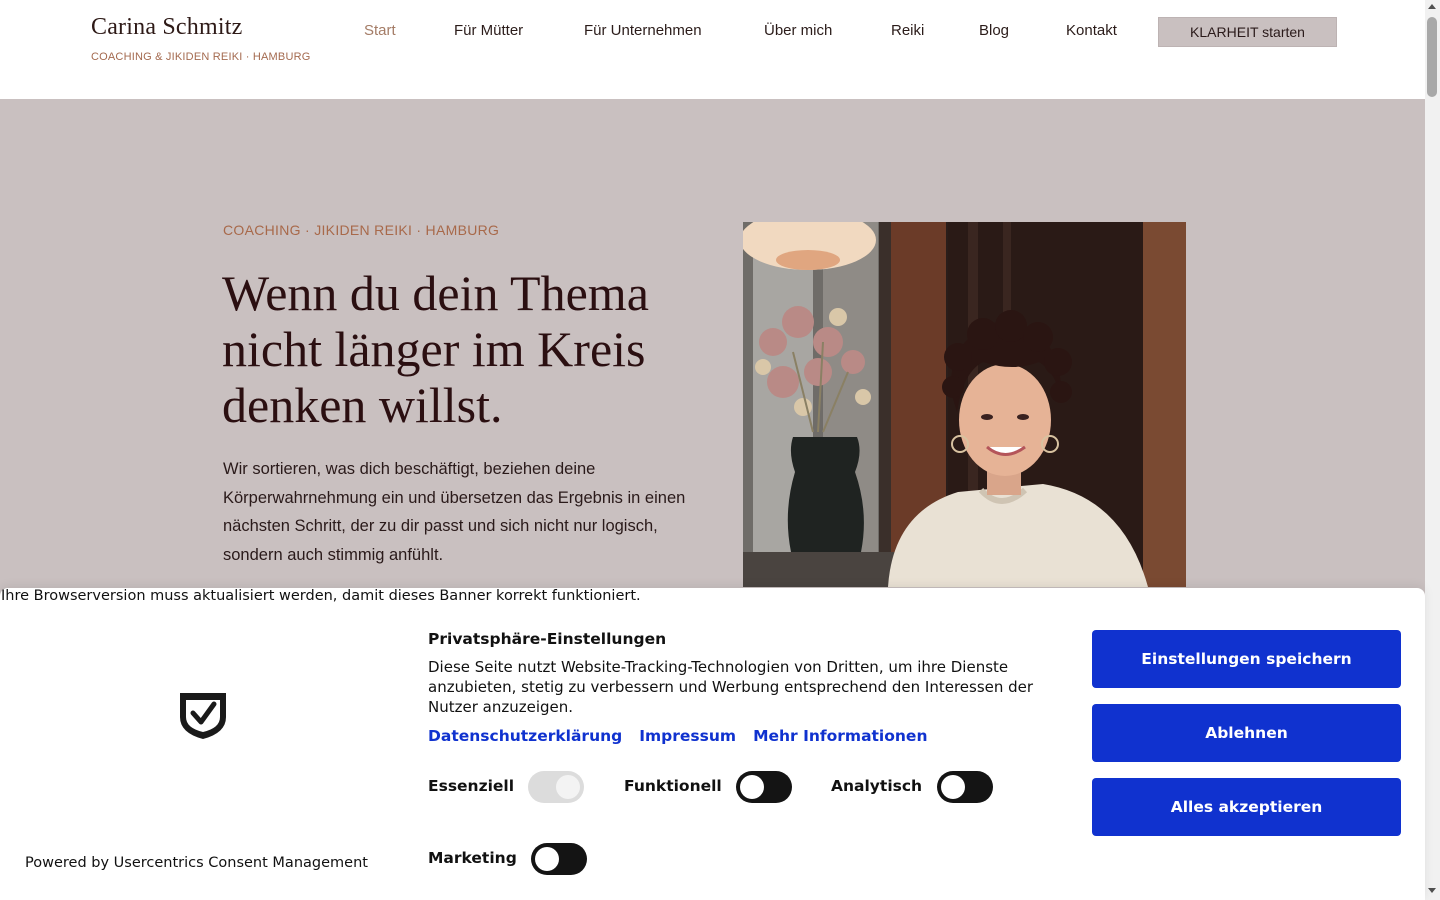 Image resolution: width=1440 pixels, height=900 pixels. What do you see at coordinates (1247, 32) in the screenshot?
I see `klarheit-cta-button: KLARHEIT starten` at bounding box center [1247, 32].